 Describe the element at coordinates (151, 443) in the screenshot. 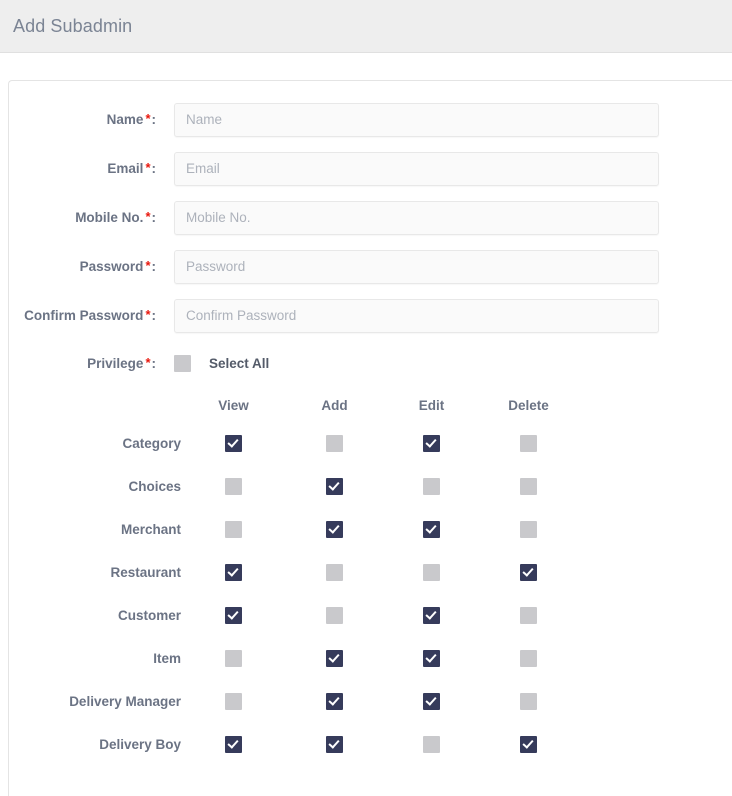

I see `permission-row-label: Category` at that location.